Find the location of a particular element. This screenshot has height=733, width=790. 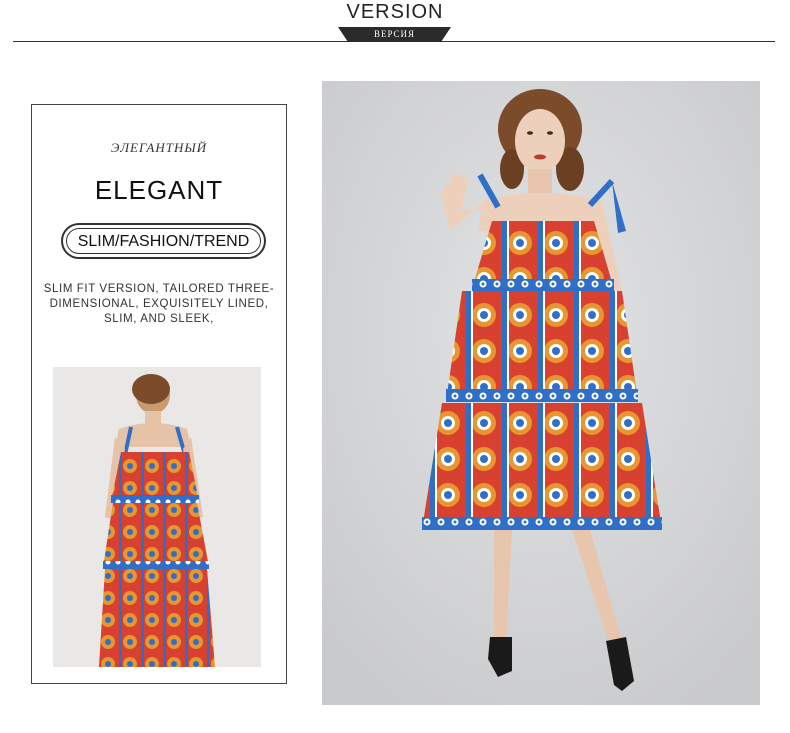

description-line: SLIM FIT VERSION, TAILORED THREE- is located at coordinates (159, 289).